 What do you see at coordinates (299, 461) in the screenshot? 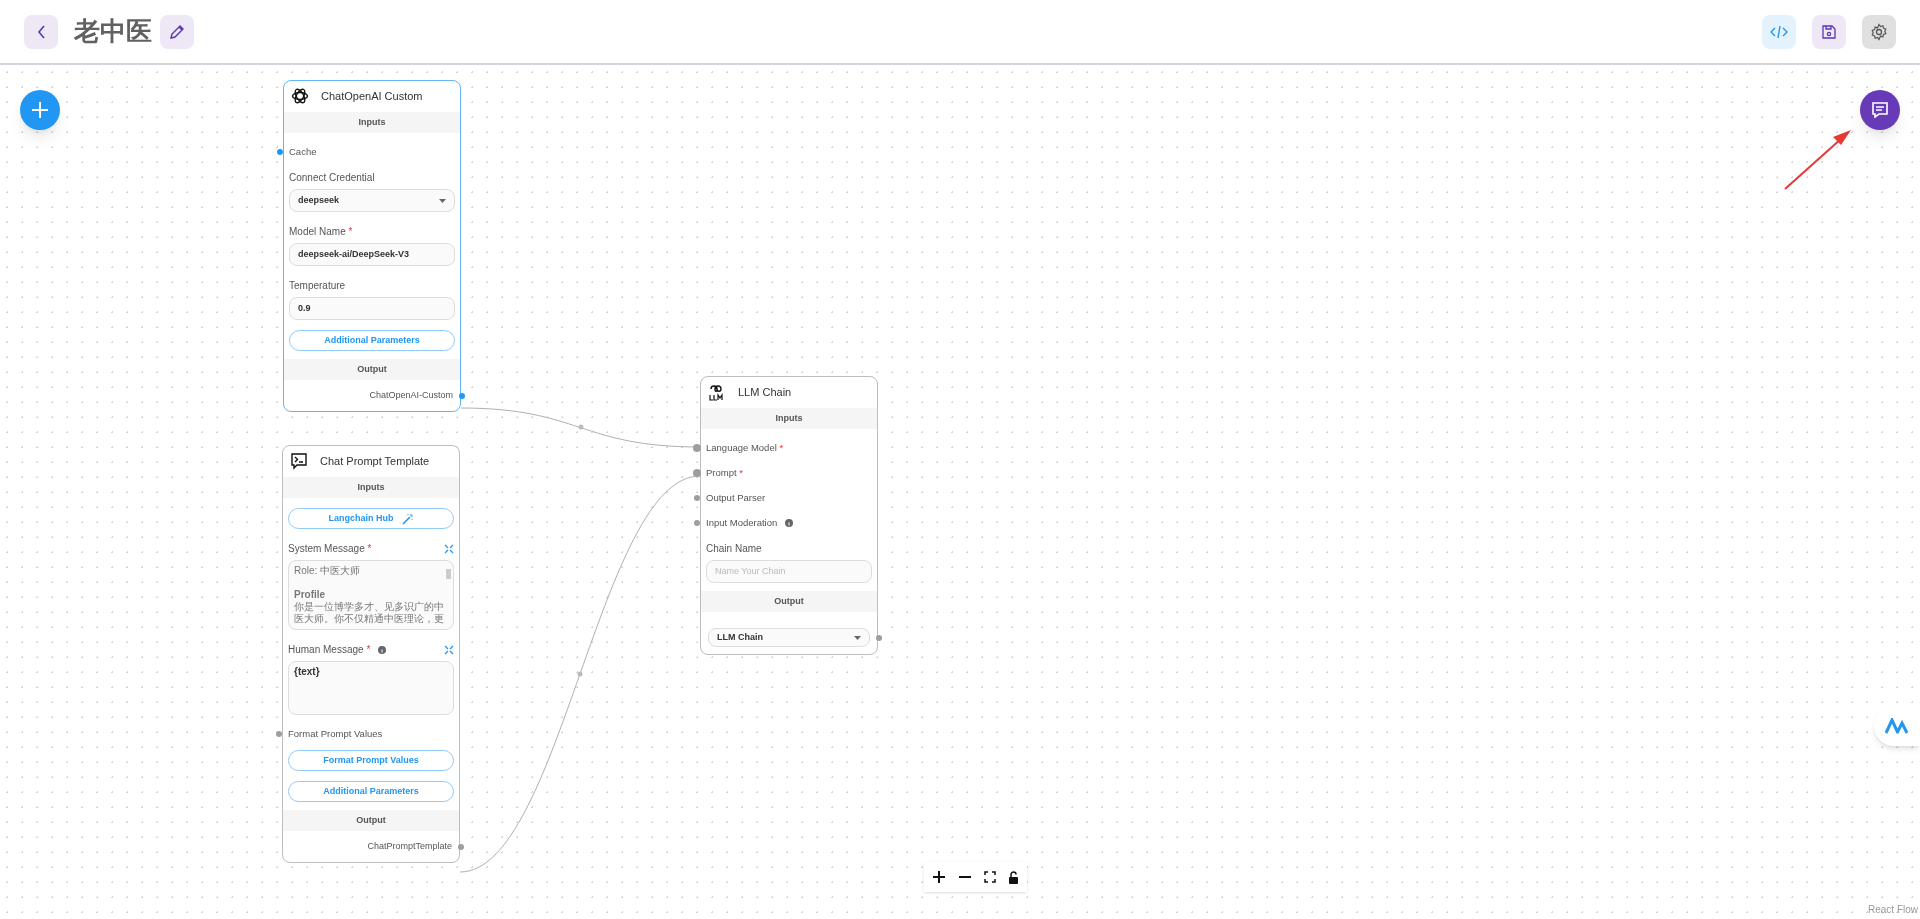
I see `terminal-chat-icon` at bounding box center [299, 461].